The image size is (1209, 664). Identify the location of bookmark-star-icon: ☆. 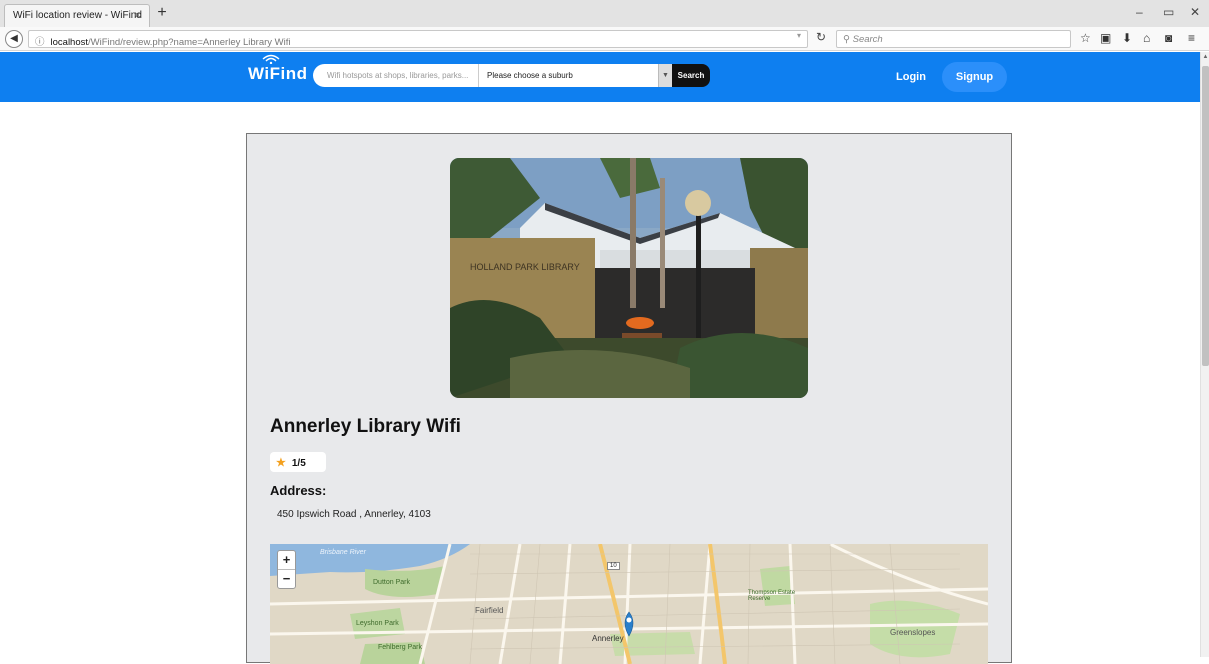
(1085, 38).